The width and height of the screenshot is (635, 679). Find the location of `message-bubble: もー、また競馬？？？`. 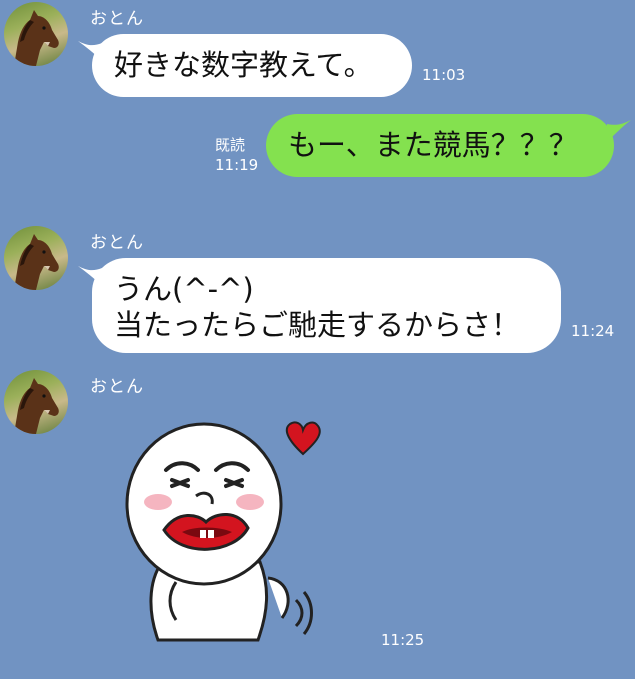

message-bubble: もー、また競馬？？？ is located at coordinates (440, 145).